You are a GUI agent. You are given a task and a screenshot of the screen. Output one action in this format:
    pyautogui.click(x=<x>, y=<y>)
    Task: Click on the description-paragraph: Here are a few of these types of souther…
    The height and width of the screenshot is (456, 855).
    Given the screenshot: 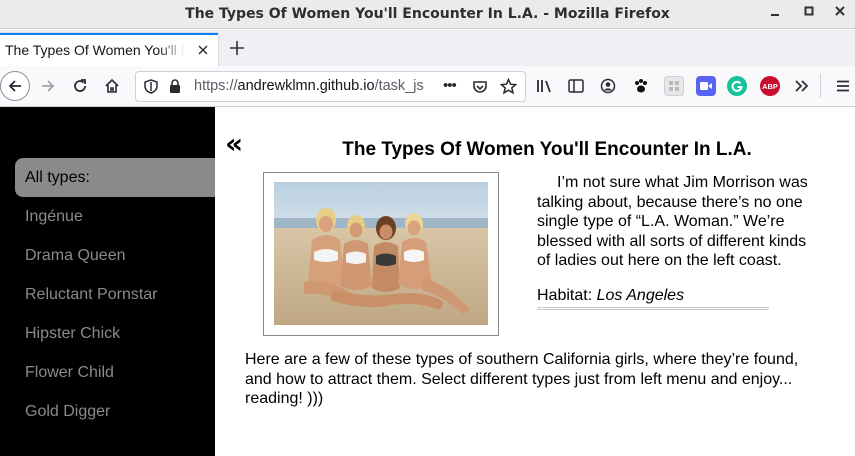 What is the action you would take?
    pyautogui.click(x=522, y=379)
    